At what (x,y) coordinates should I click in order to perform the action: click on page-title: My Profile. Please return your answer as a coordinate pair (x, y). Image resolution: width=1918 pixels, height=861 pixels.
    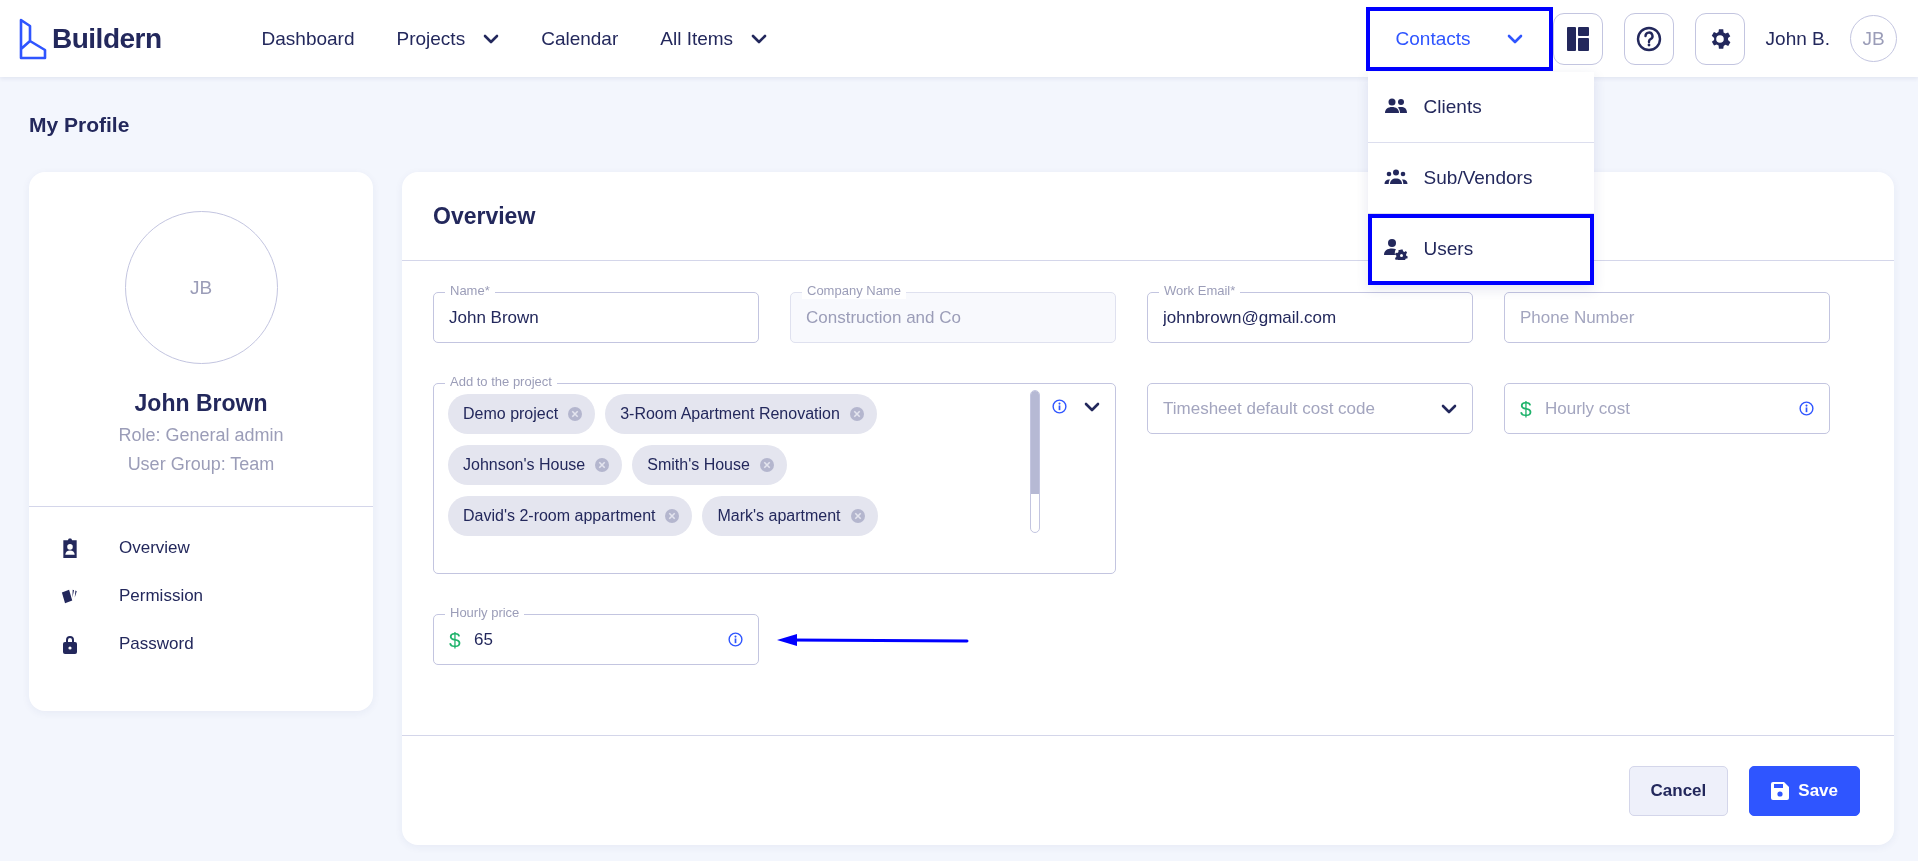
    Looking at the image, I should click on (79, 124).